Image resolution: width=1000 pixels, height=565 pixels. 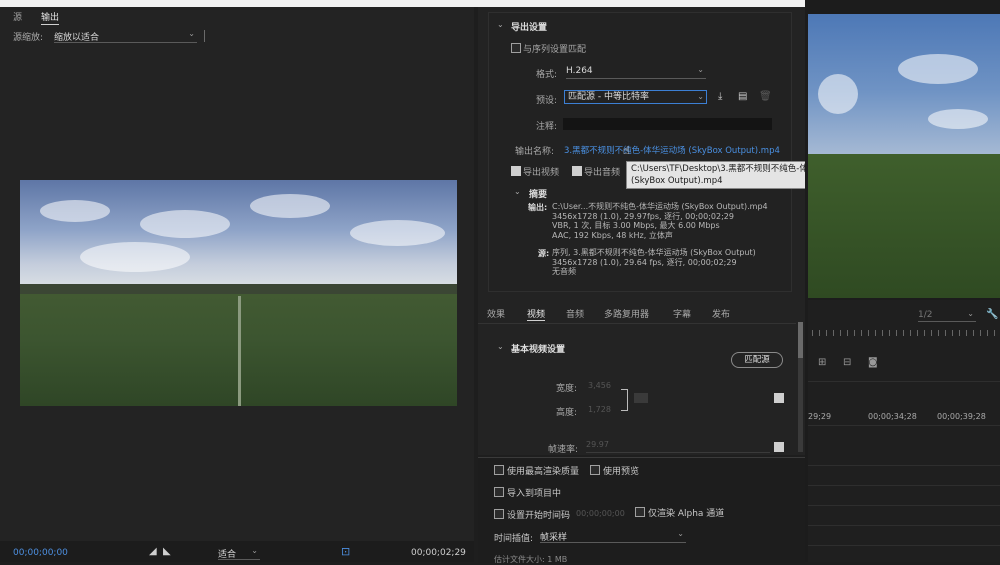 I want to click on tab-publish: 发布, so click(x=721, y=313).